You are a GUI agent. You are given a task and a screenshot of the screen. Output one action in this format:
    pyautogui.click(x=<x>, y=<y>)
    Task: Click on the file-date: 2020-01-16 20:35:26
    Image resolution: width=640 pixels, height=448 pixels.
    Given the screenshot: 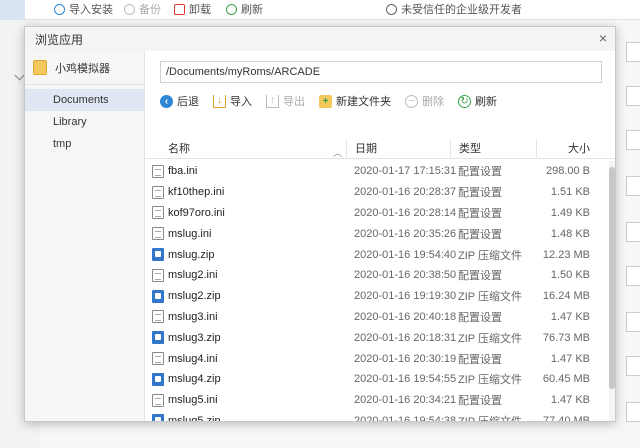 What is the action you would take?
    pyautogui.click(x=405, y=233)
    